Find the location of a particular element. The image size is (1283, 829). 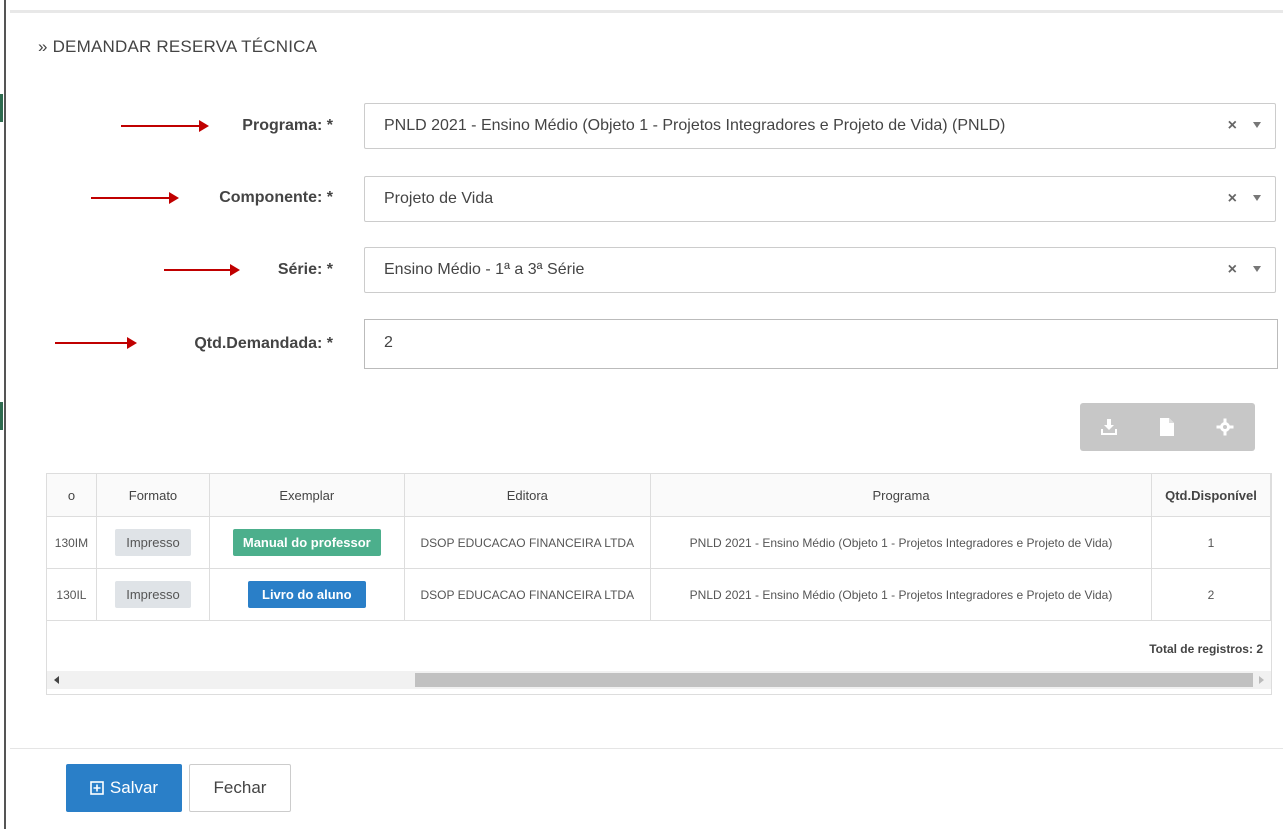

download-icon is located at coordinates (1109, 427).